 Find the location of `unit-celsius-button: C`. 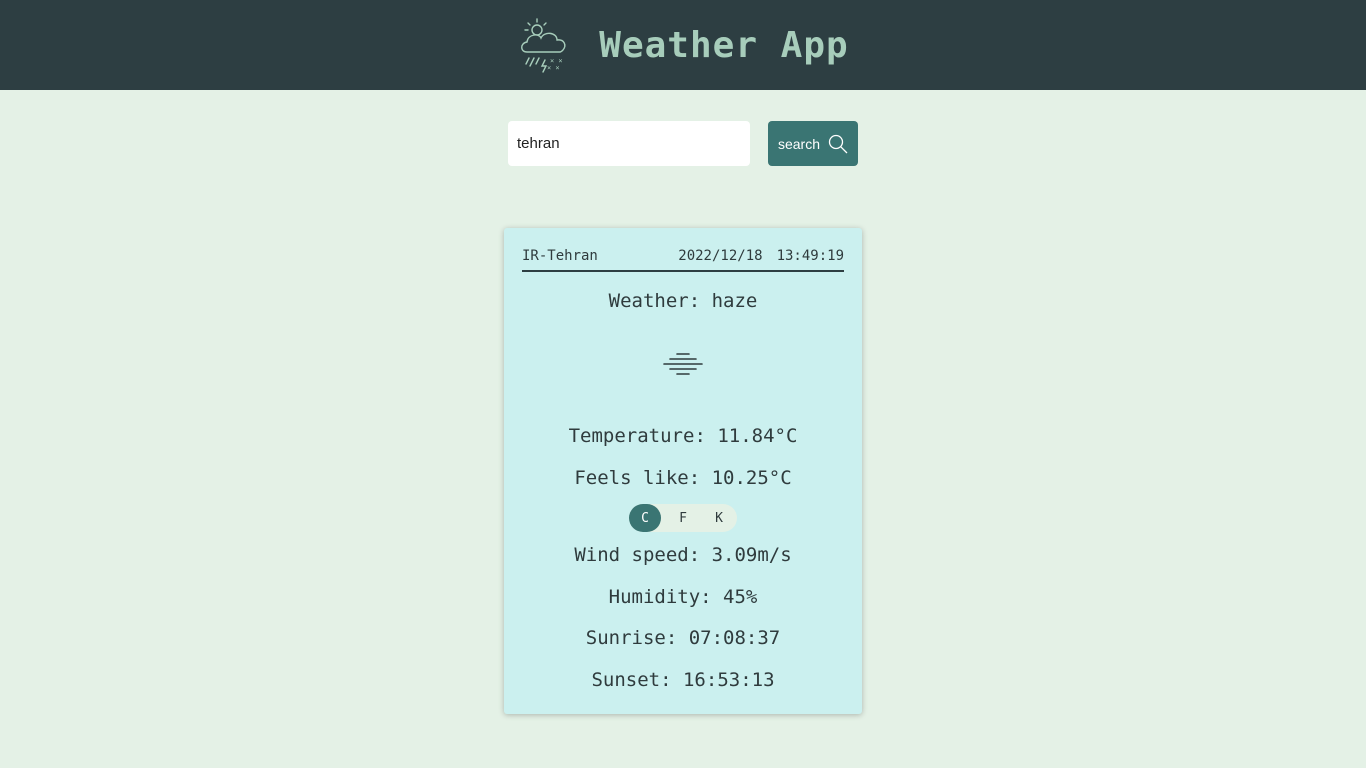

unit-celsius-button: C is located at coordinates (645, 518).